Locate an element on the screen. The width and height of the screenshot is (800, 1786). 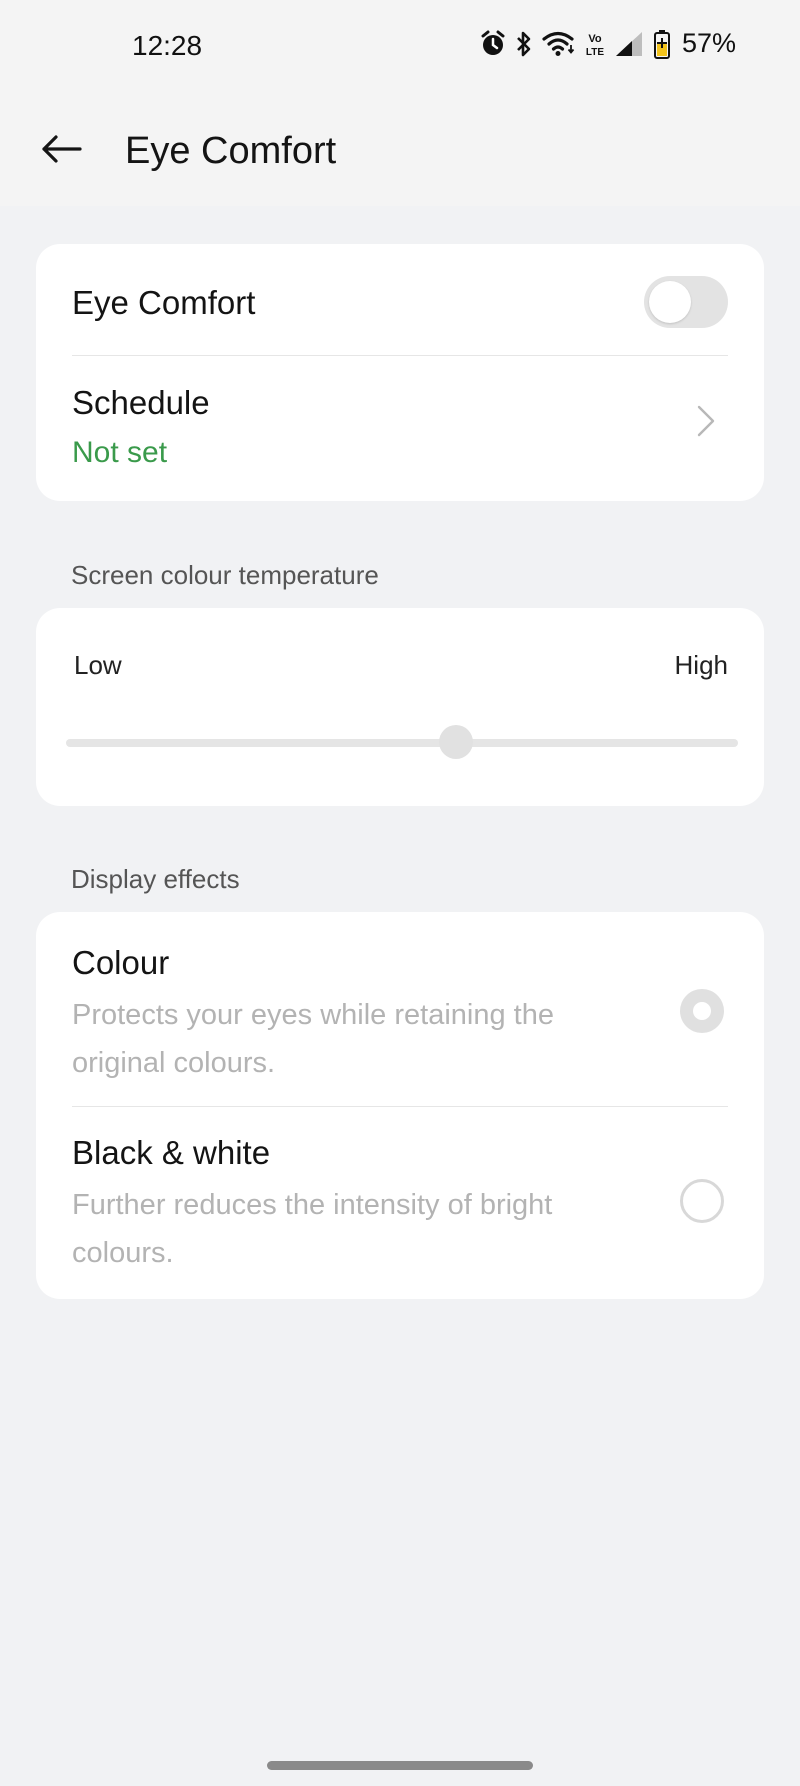
alarm-icon is located at coordinates (493, 44).